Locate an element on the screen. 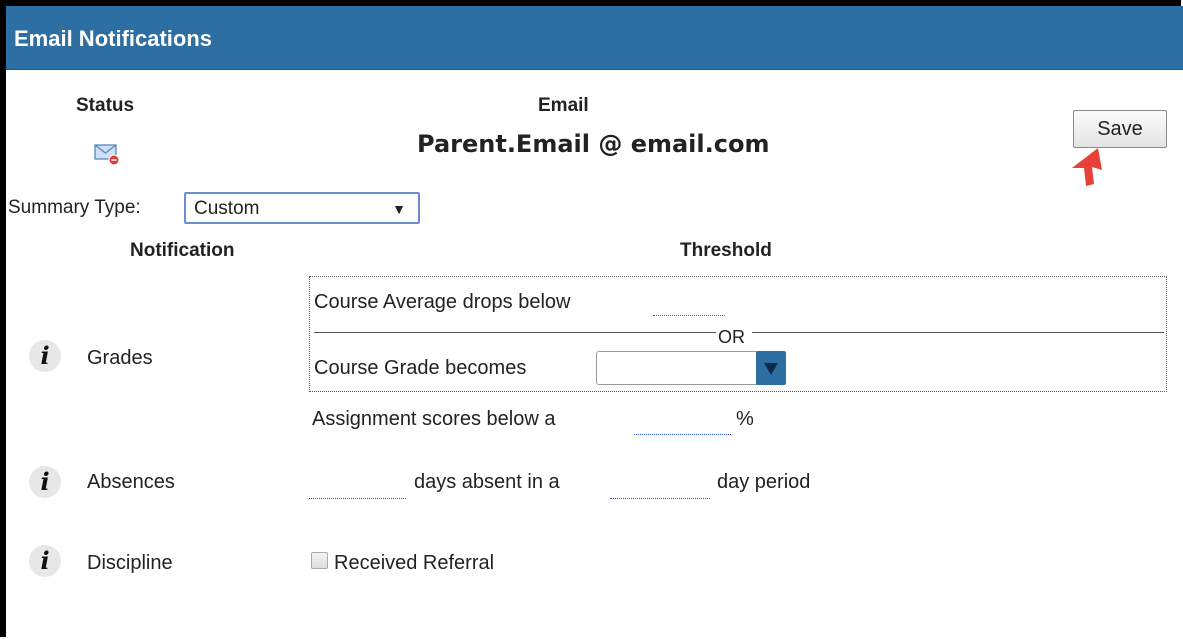 This screenshot has height=639, width=1183. panel-header: Email Notifications is located at coordinates (594, 38).